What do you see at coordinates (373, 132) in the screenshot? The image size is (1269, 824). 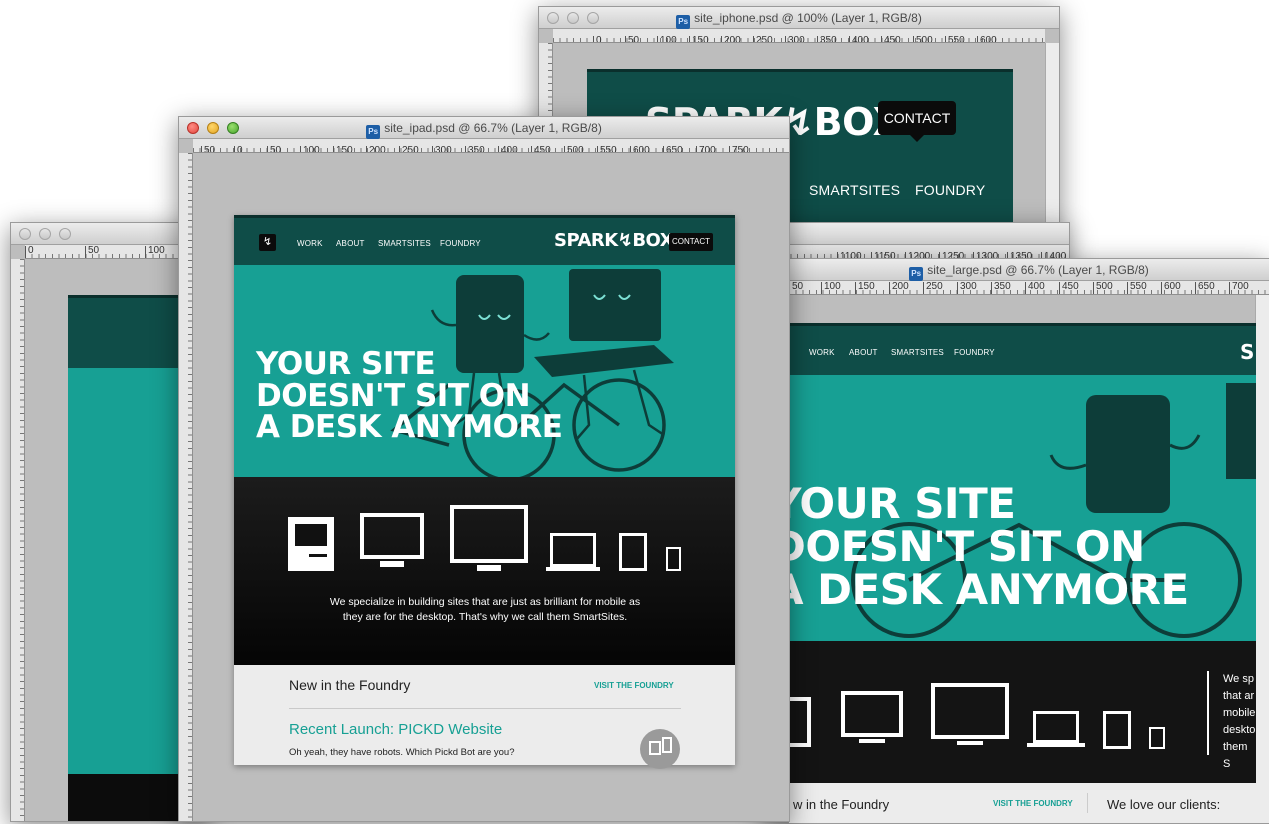 I see `photoshop-file-icon: Ps` at bounding box center [373, 132].